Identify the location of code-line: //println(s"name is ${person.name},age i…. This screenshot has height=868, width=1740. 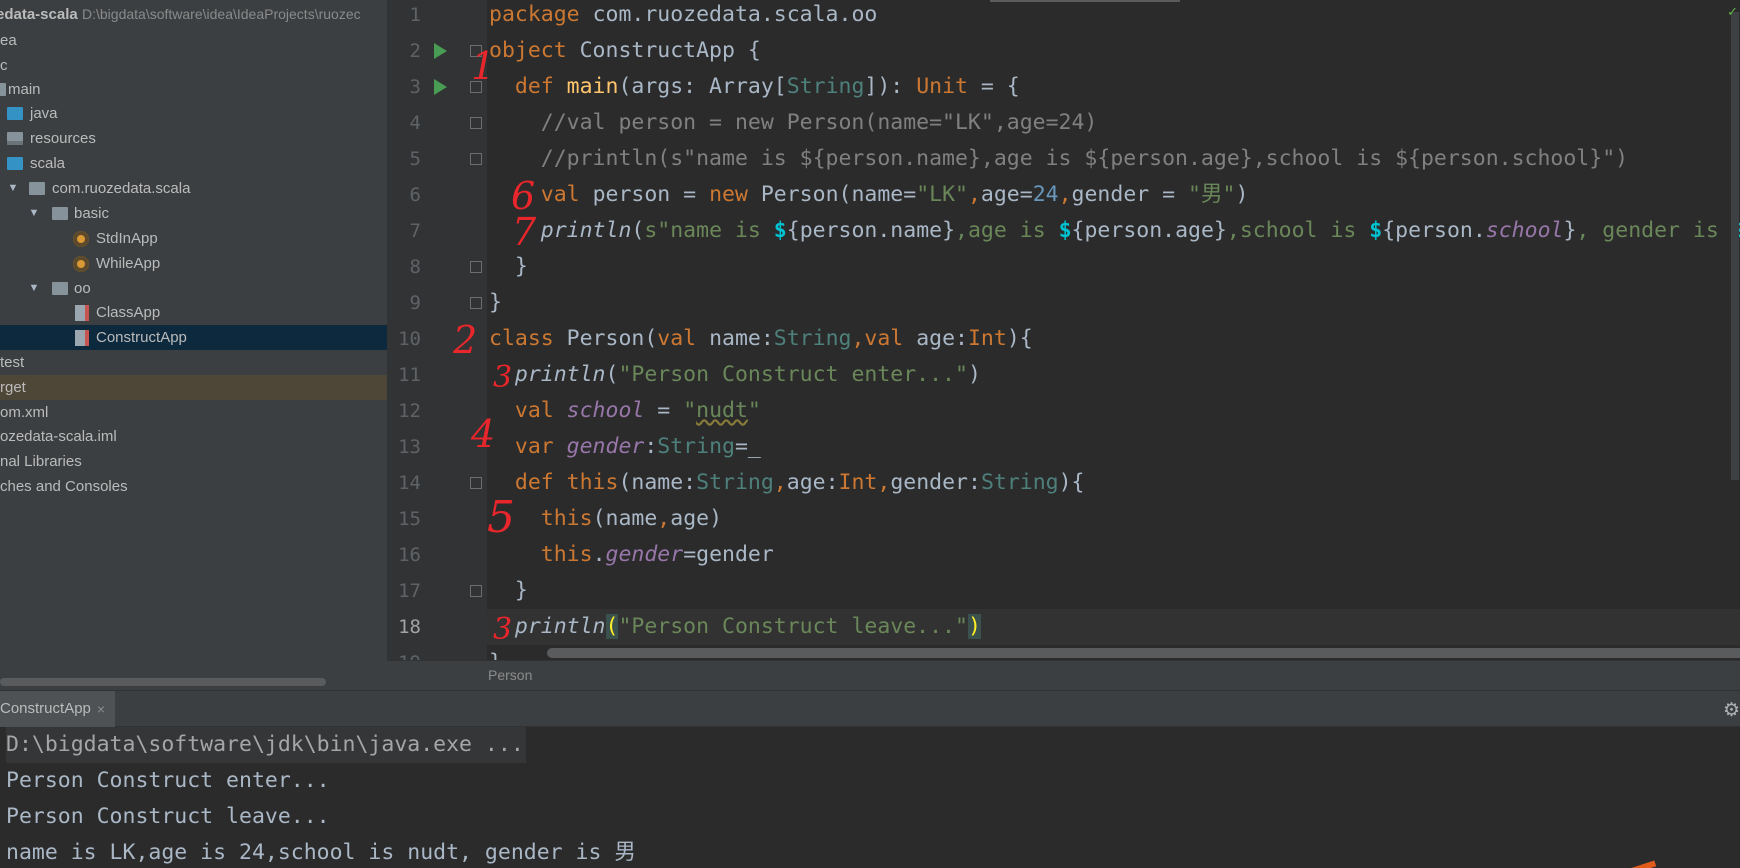
(1113, 159).